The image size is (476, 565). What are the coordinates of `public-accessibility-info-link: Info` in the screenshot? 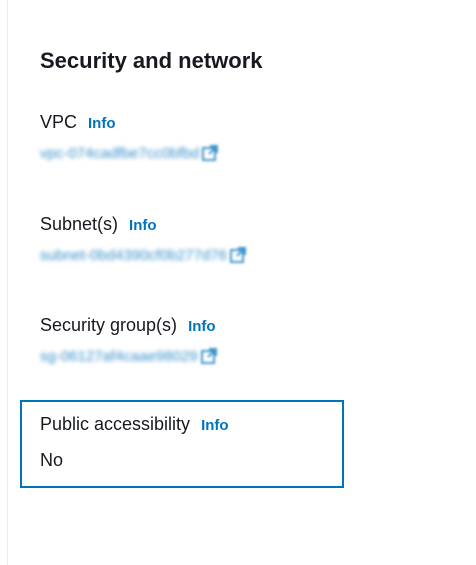 It's located at (215, 426).